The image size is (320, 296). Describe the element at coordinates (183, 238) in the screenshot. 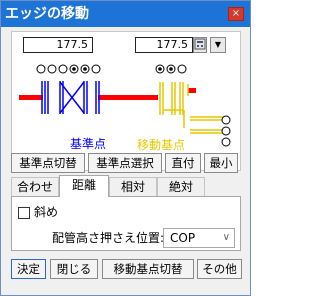

I see `pipe-height-position-value: COP` at that location.